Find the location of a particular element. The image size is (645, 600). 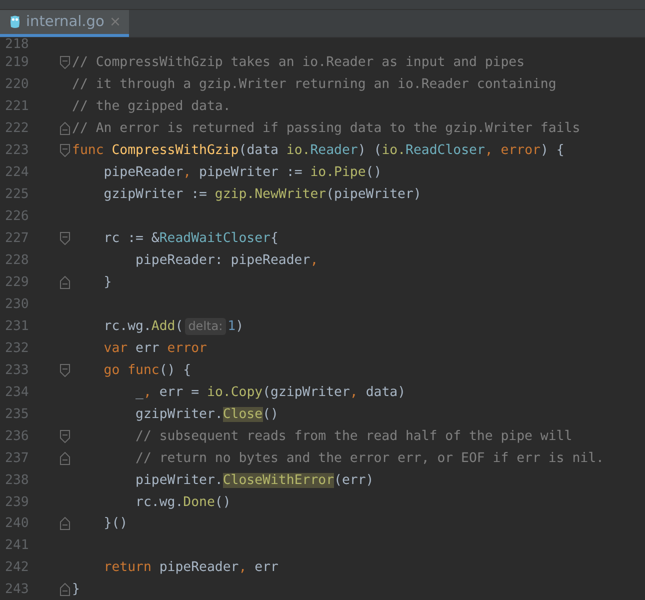

code-line: // it through a gzip.Writer returning an io.Reader containing is located at coordinates (314, 84).